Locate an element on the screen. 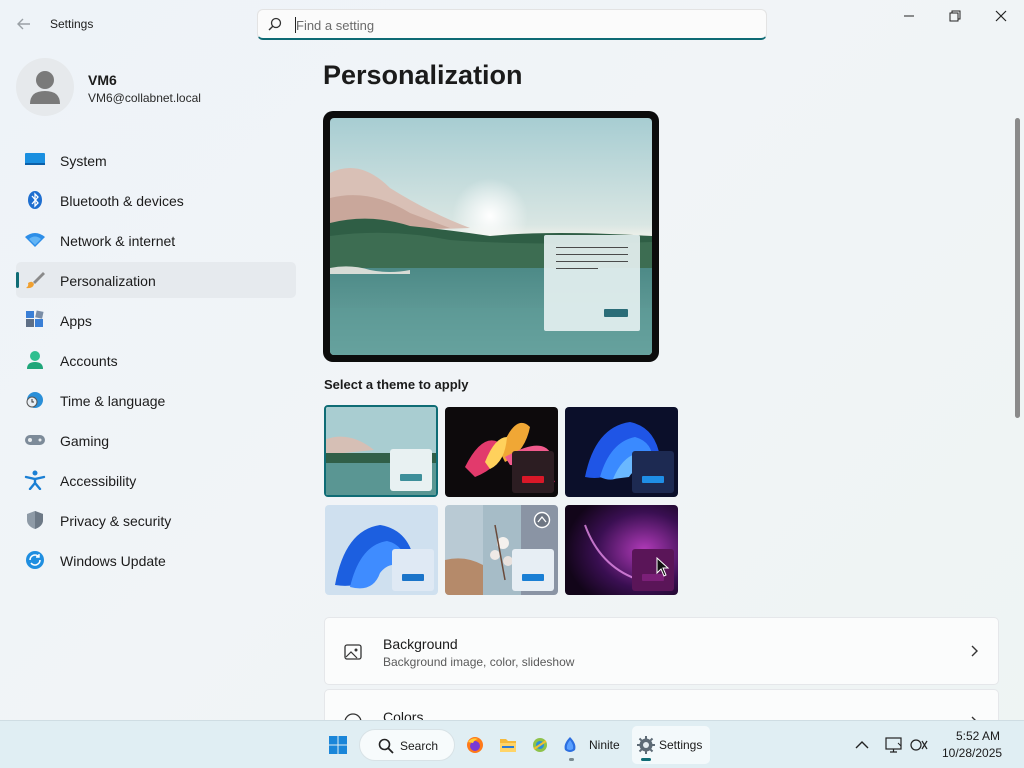 The width and height of the screenshot is (1024, 768). gamepad-icon is located at coordinates (35, 440).